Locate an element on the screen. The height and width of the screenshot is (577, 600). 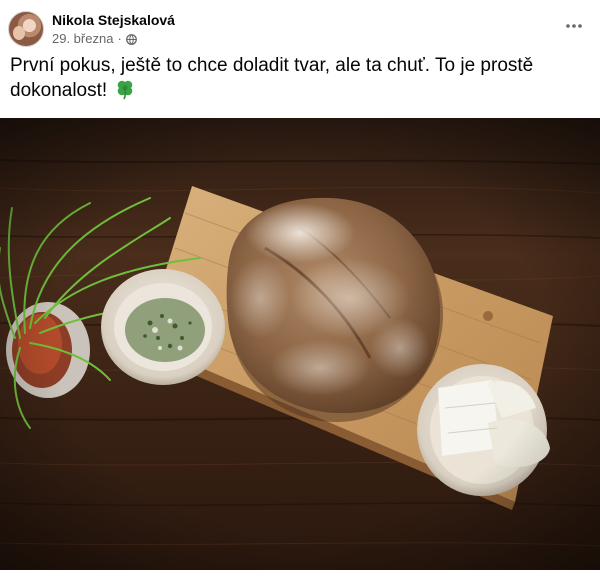
post-meta: 29. března · is located at coordinates (94, 38).